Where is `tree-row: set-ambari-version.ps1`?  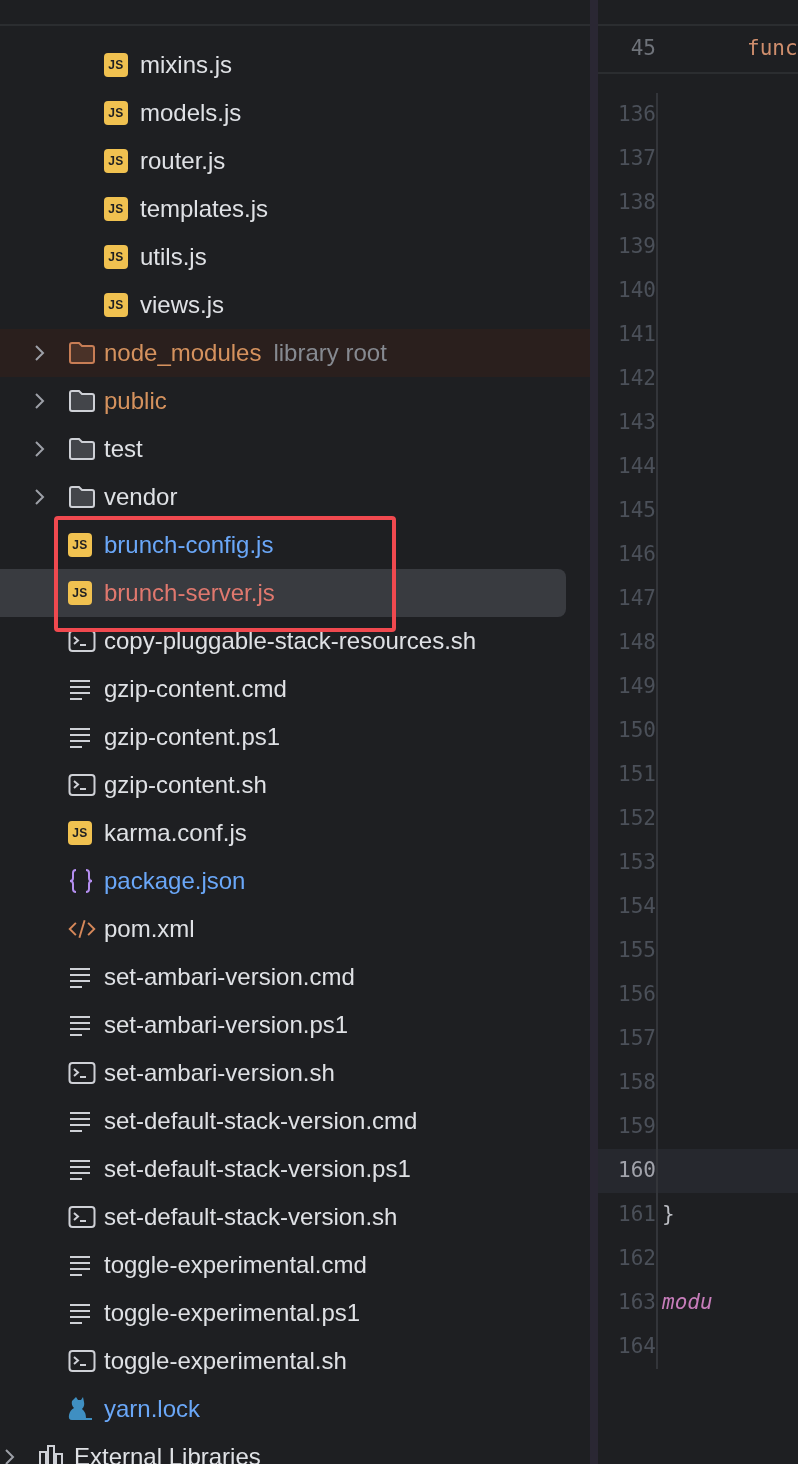 tree-row: set-ambari-version.ps1 is located at coordinates (295, 1025).